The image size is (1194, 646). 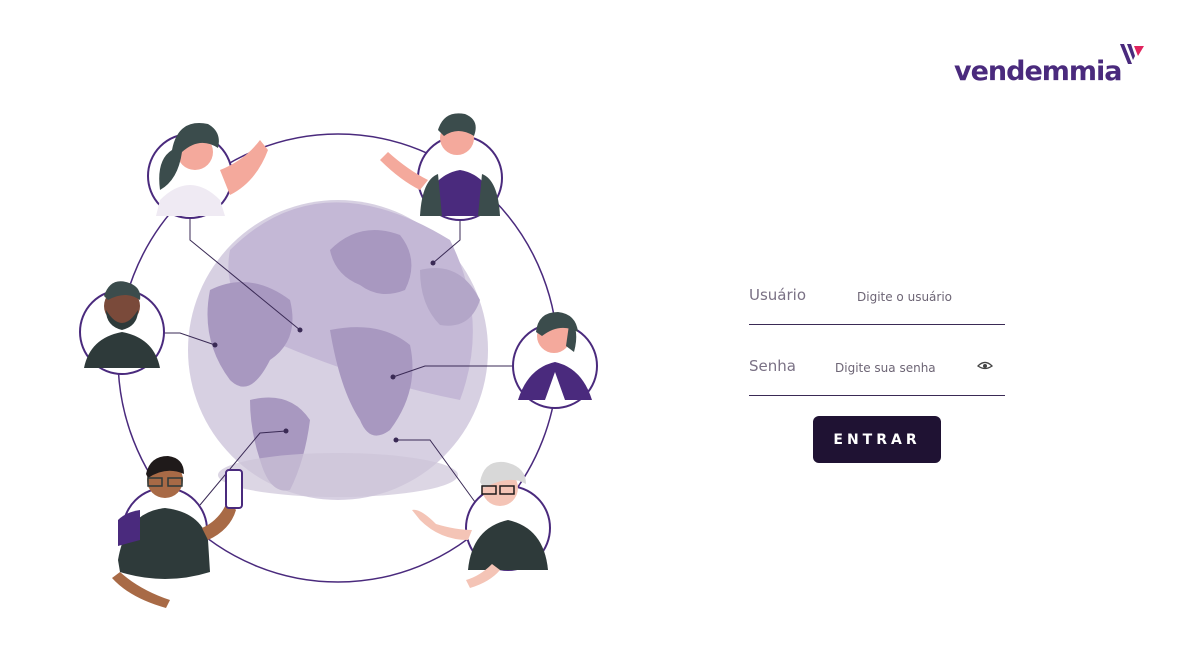 What do you see at coordinates (778, 295) in the screenshot?
I see `username-label: Usuário` at bounding box center [778, 295].